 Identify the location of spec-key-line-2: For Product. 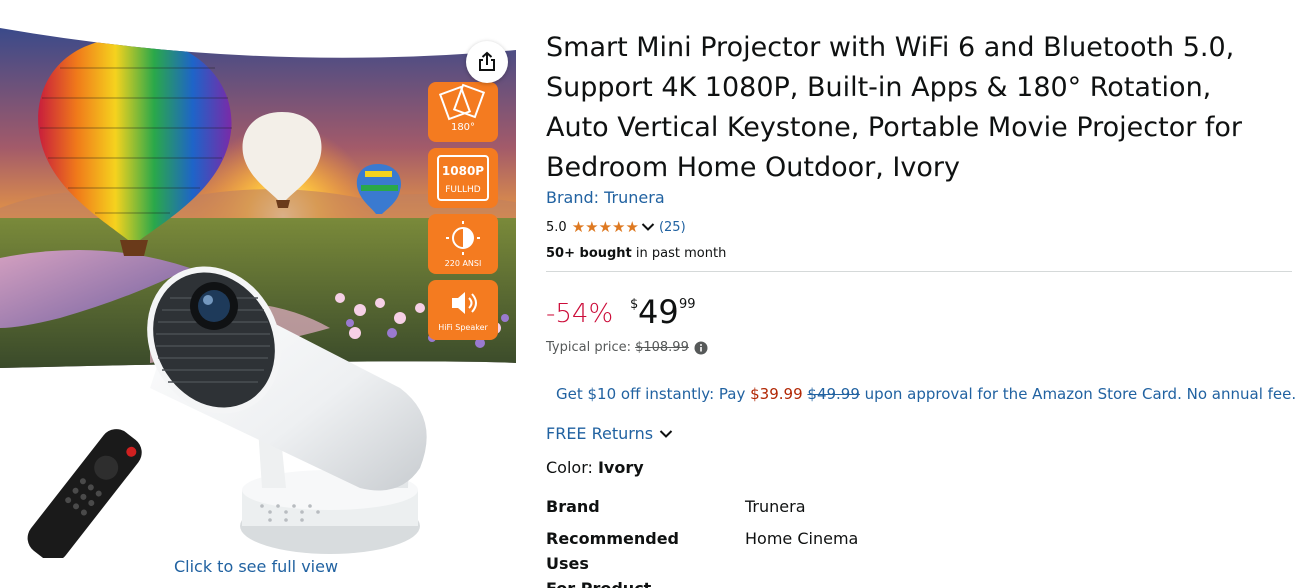
(598, 583).